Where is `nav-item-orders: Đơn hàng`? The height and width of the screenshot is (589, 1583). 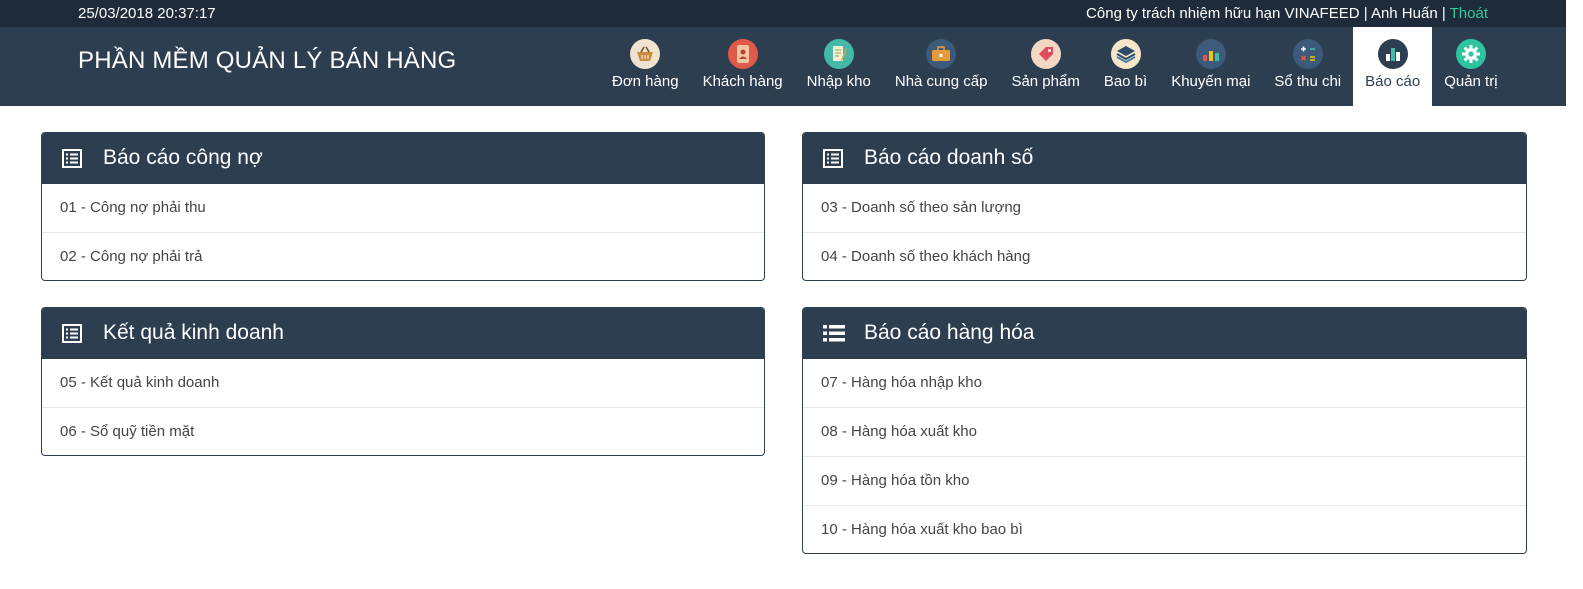
nav-item-orders: Đơn hàng is located at coordinates (645, 66).